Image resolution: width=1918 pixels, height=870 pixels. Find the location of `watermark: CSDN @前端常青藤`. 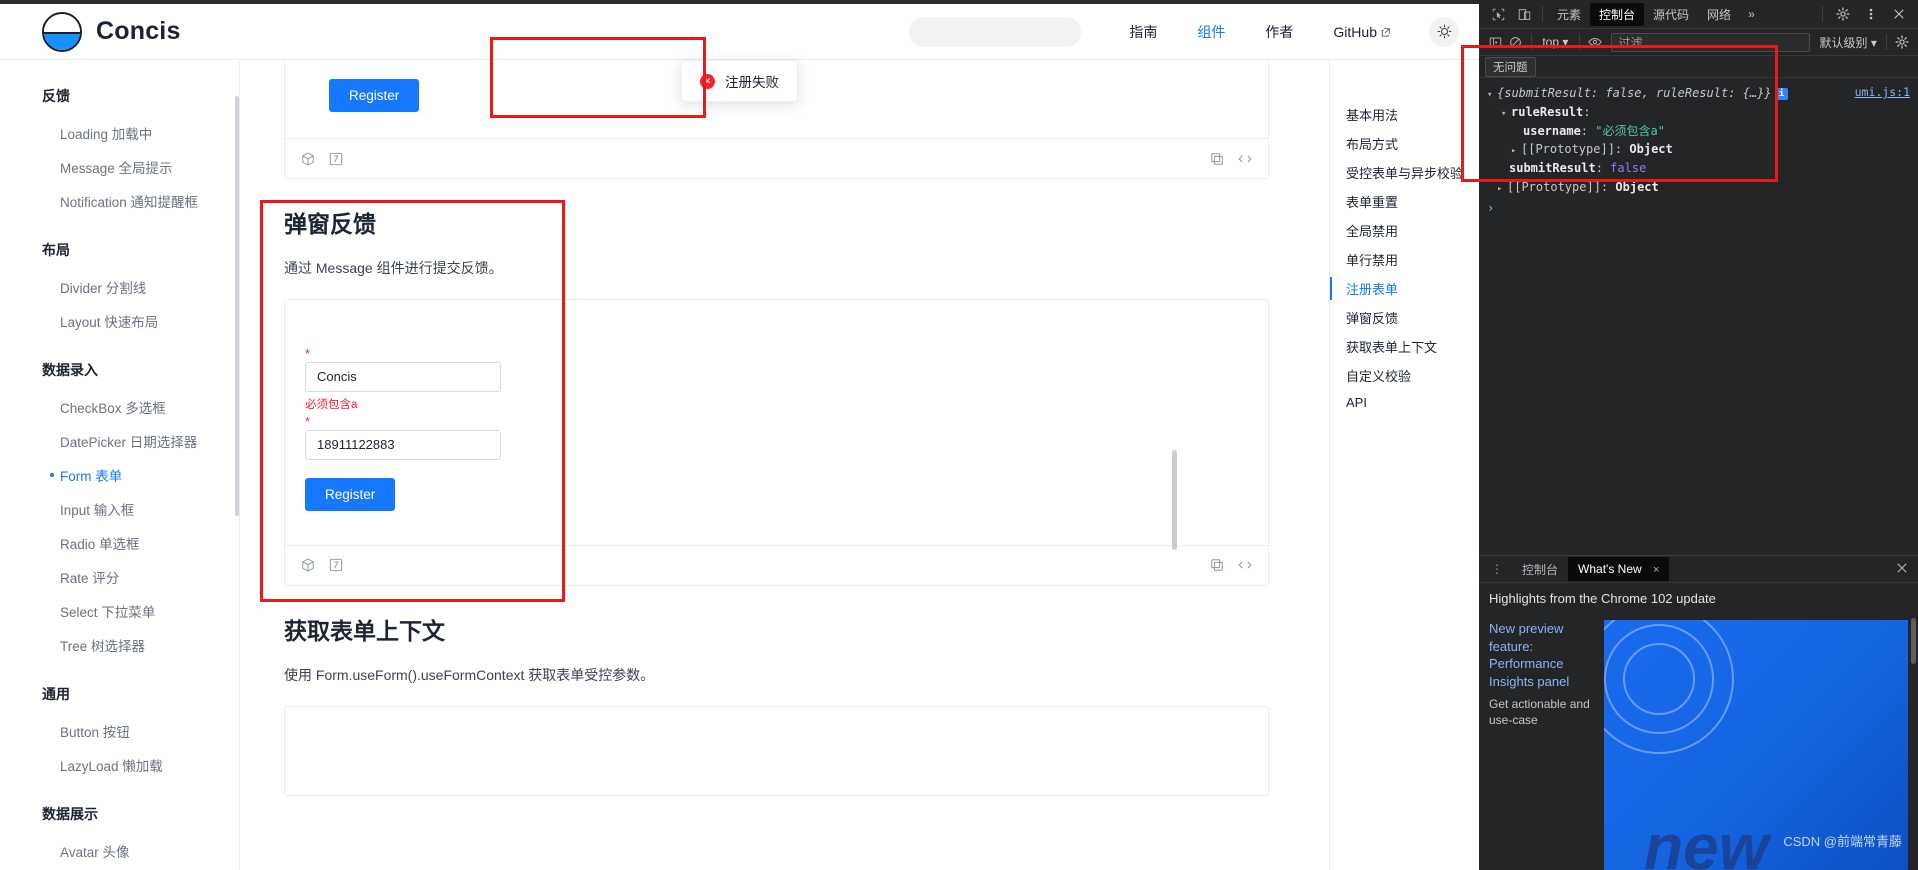

watermark: CSDN @前端常青藤 is located at coordinates (1842, 841).